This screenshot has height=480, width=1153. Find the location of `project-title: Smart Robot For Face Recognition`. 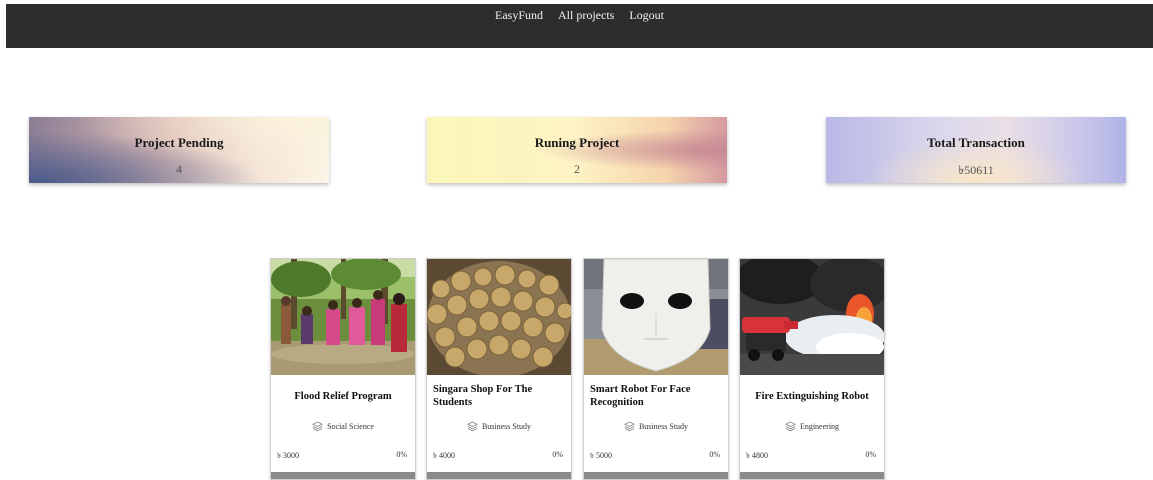

project-title: Smart Robot For Face Recognition is located at coordinates (640, 396).